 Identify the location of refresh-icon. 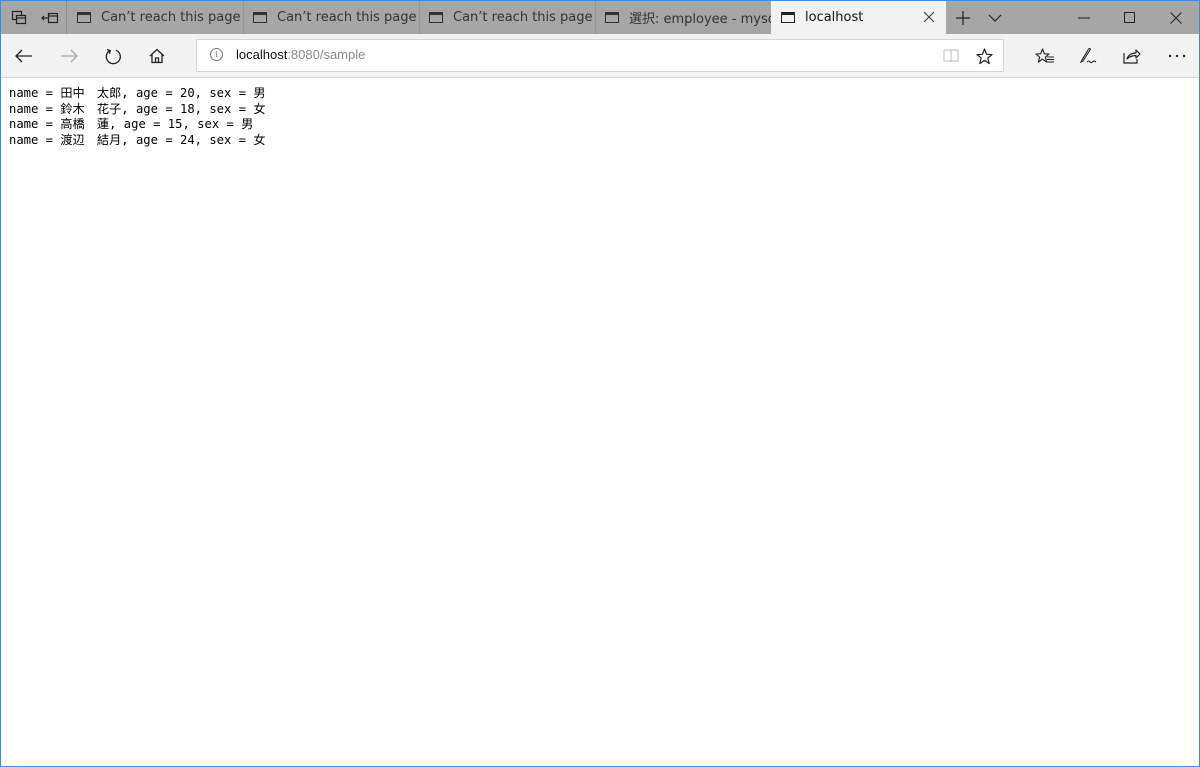
(113, 56).